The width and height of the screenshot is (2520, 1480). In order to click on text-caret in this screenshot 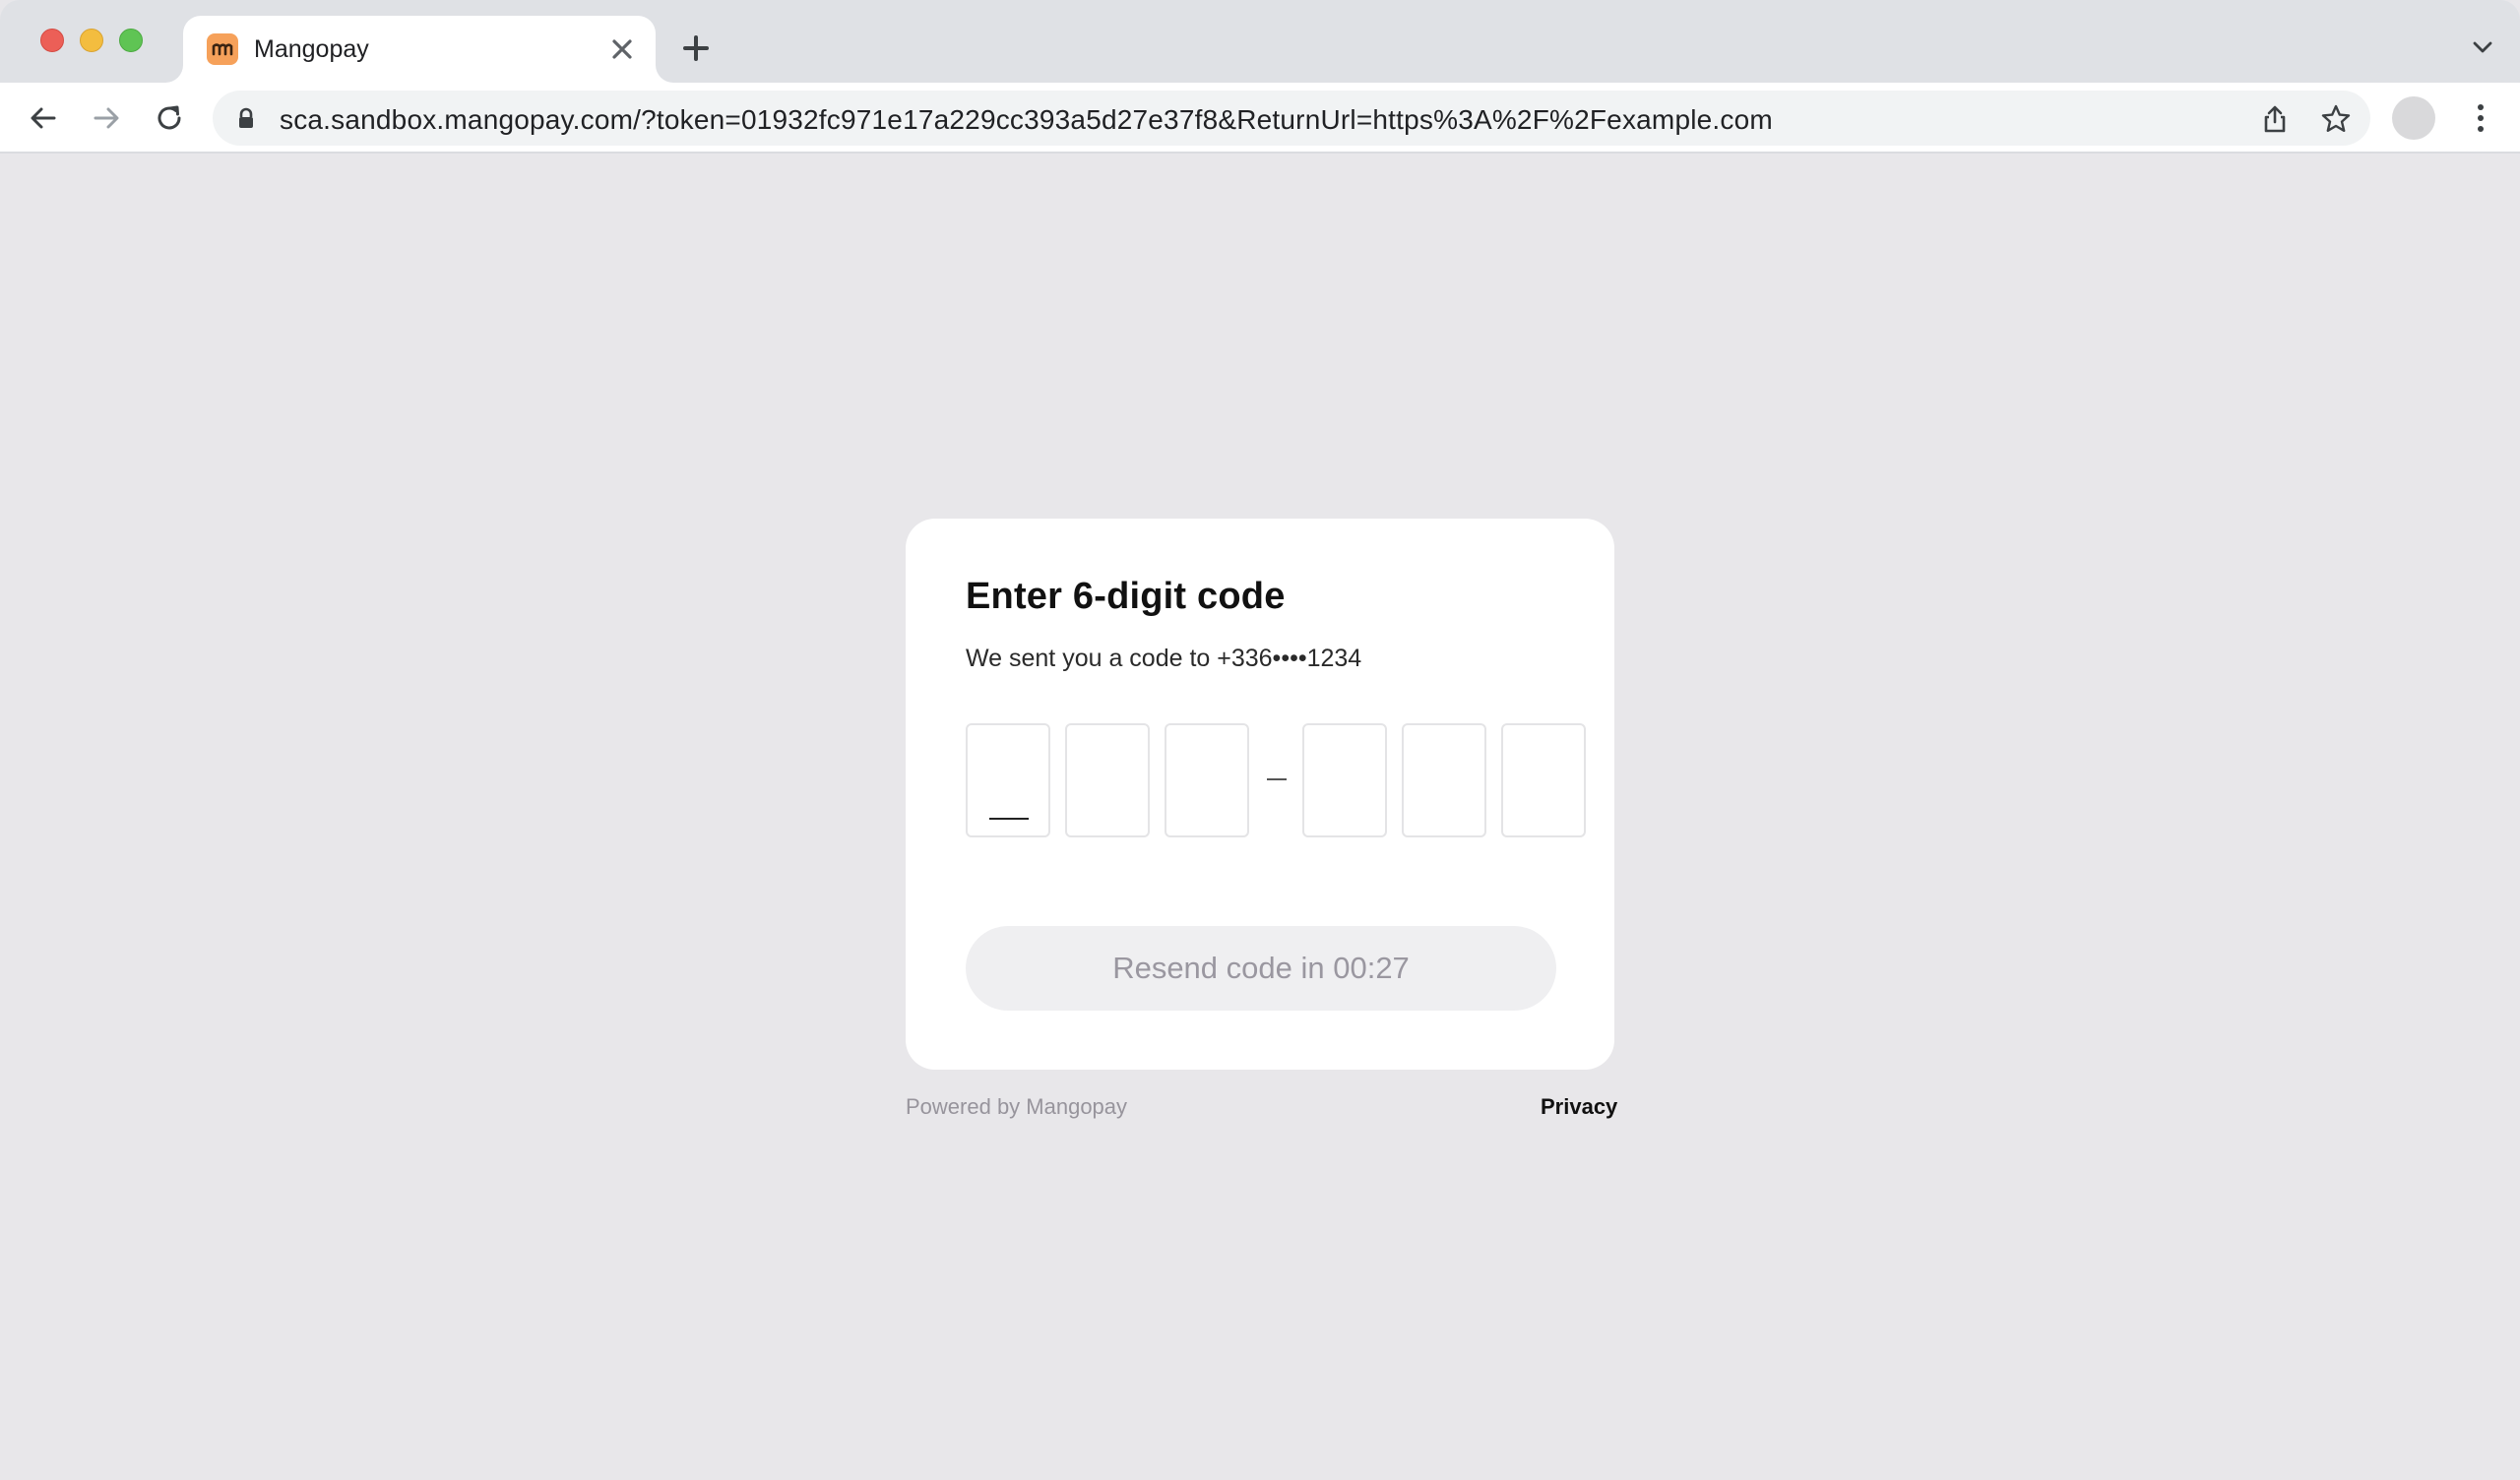, I will do `click(1009, 819)`.